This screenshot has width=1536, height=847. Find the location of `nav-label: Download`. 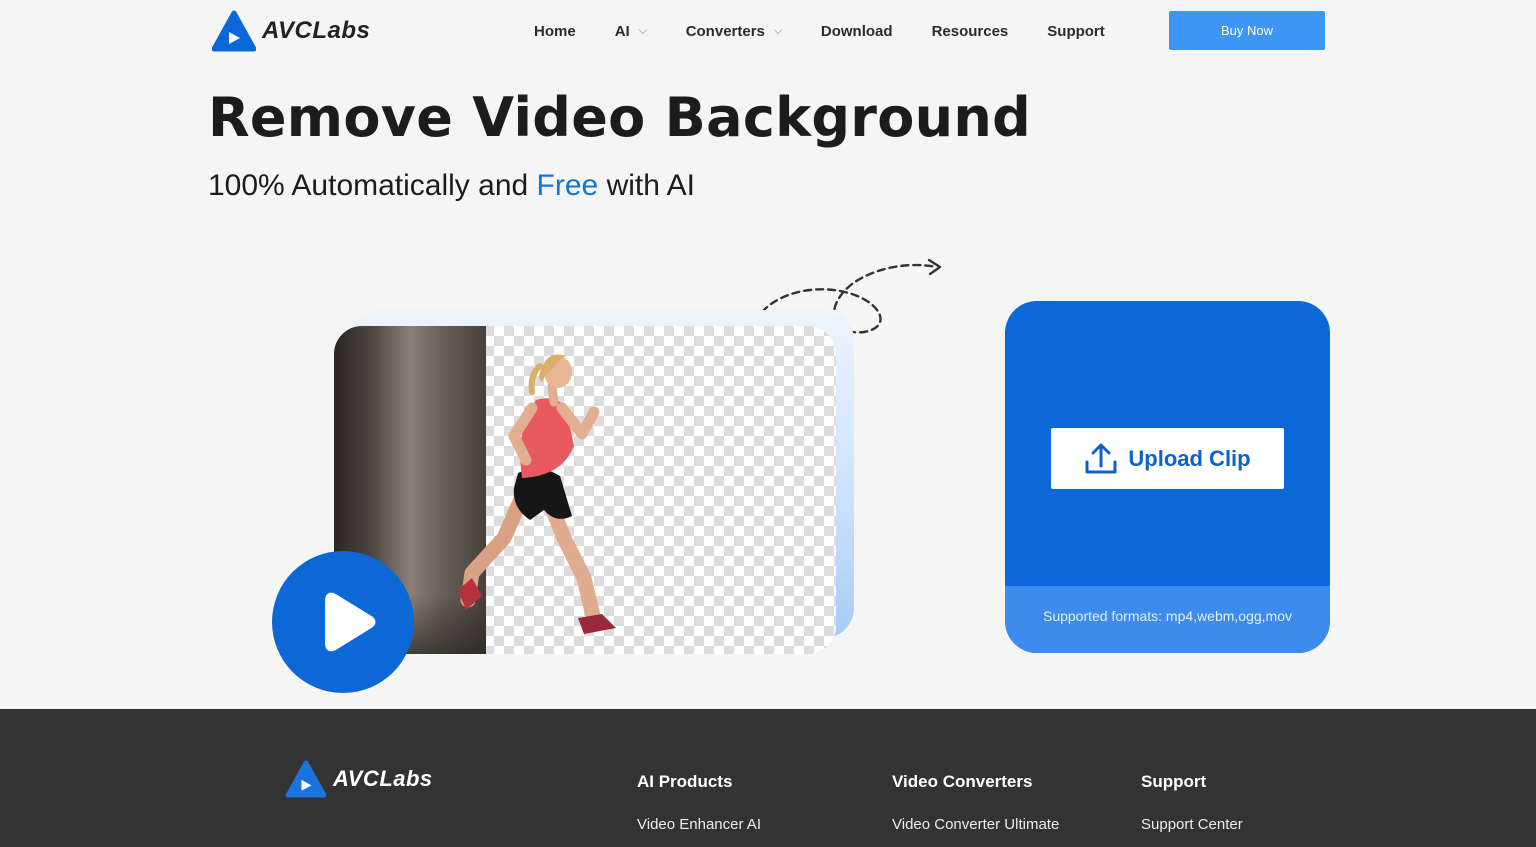

nav-label: Download is located at coordinates (856, 31).